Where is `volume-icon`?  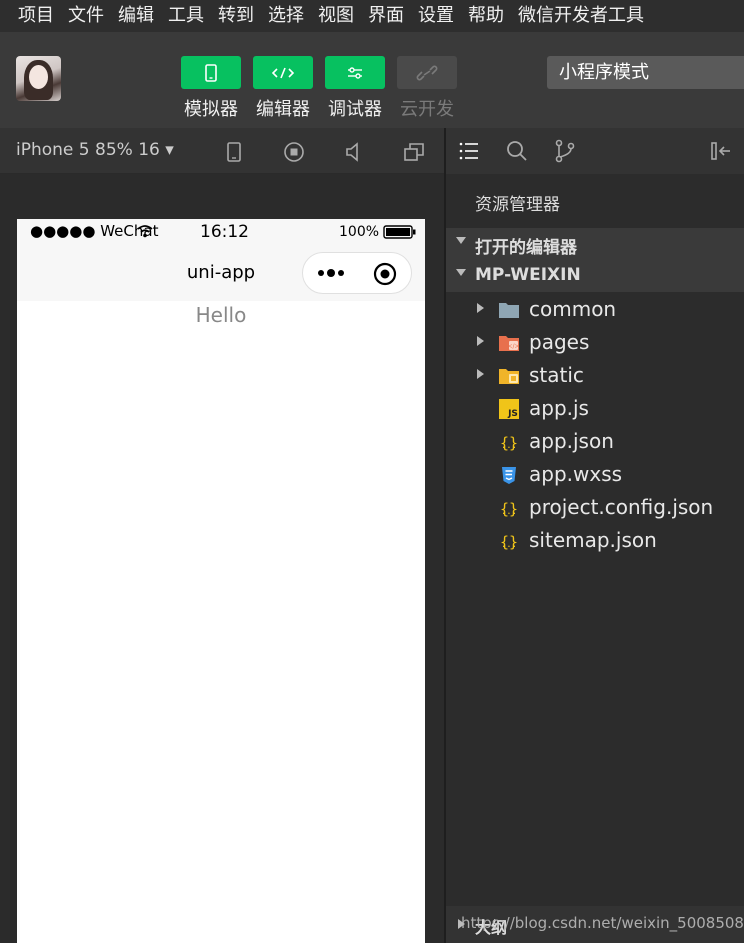 volume-icon is located at coordinates (354, 152).